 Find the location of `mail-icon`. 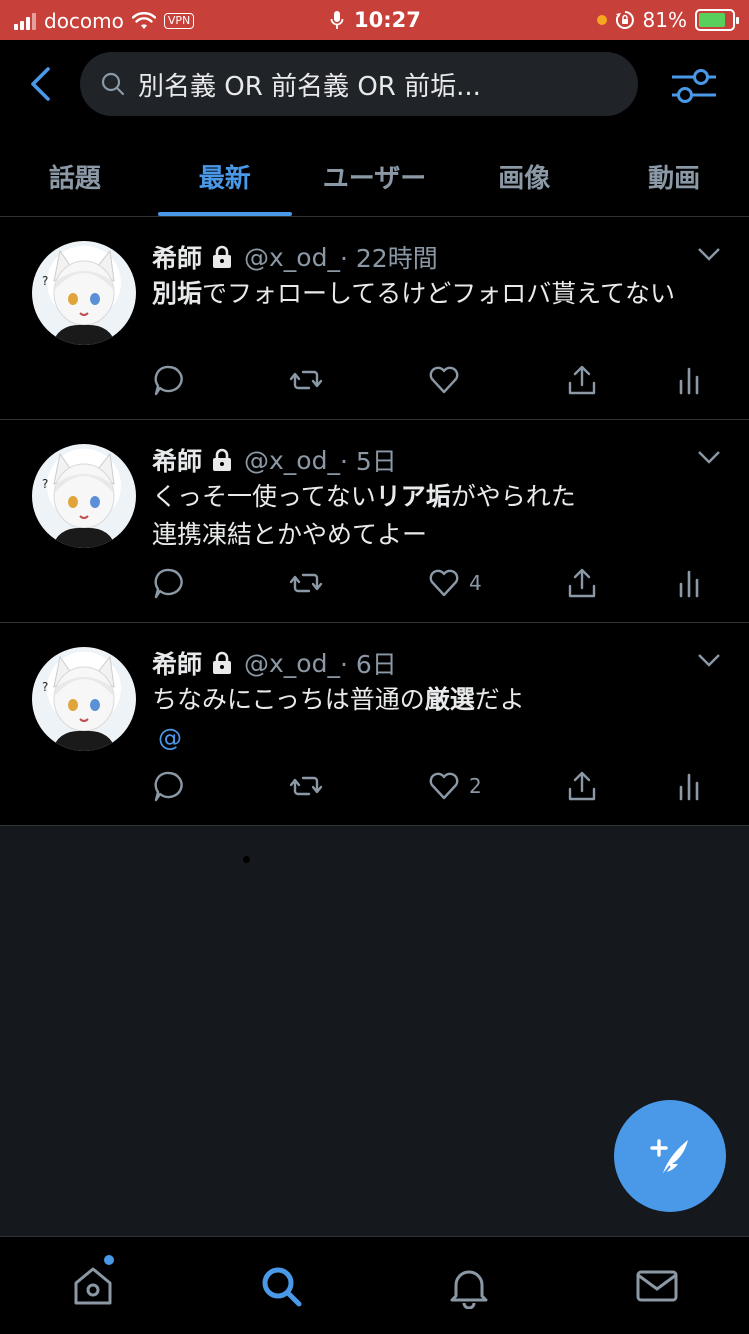

mail-icon is located at coordinates (657, 1286).